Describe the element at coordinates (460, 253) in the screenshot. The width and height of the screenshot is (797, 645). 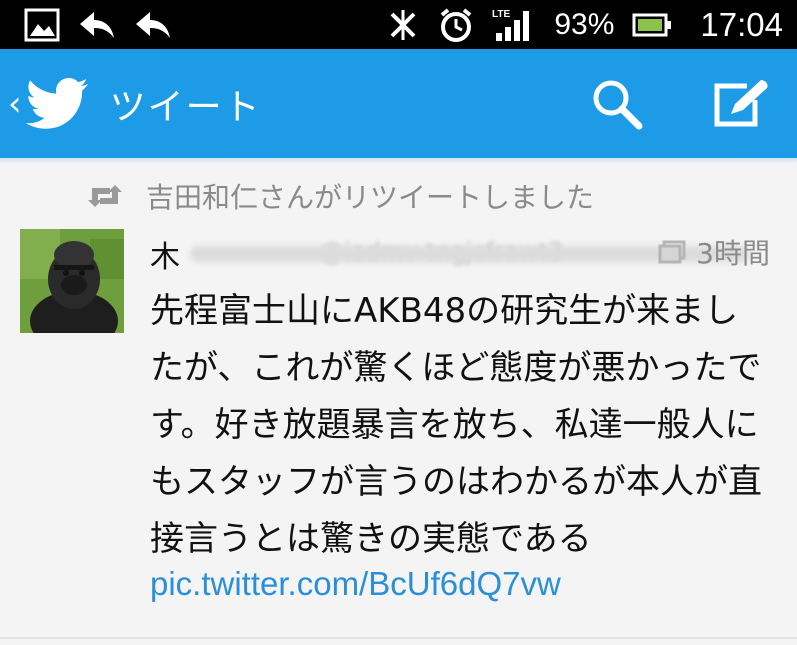
I see `tweet-header: 木 @iadmv tngjcfrawt3 3時間` at that location.